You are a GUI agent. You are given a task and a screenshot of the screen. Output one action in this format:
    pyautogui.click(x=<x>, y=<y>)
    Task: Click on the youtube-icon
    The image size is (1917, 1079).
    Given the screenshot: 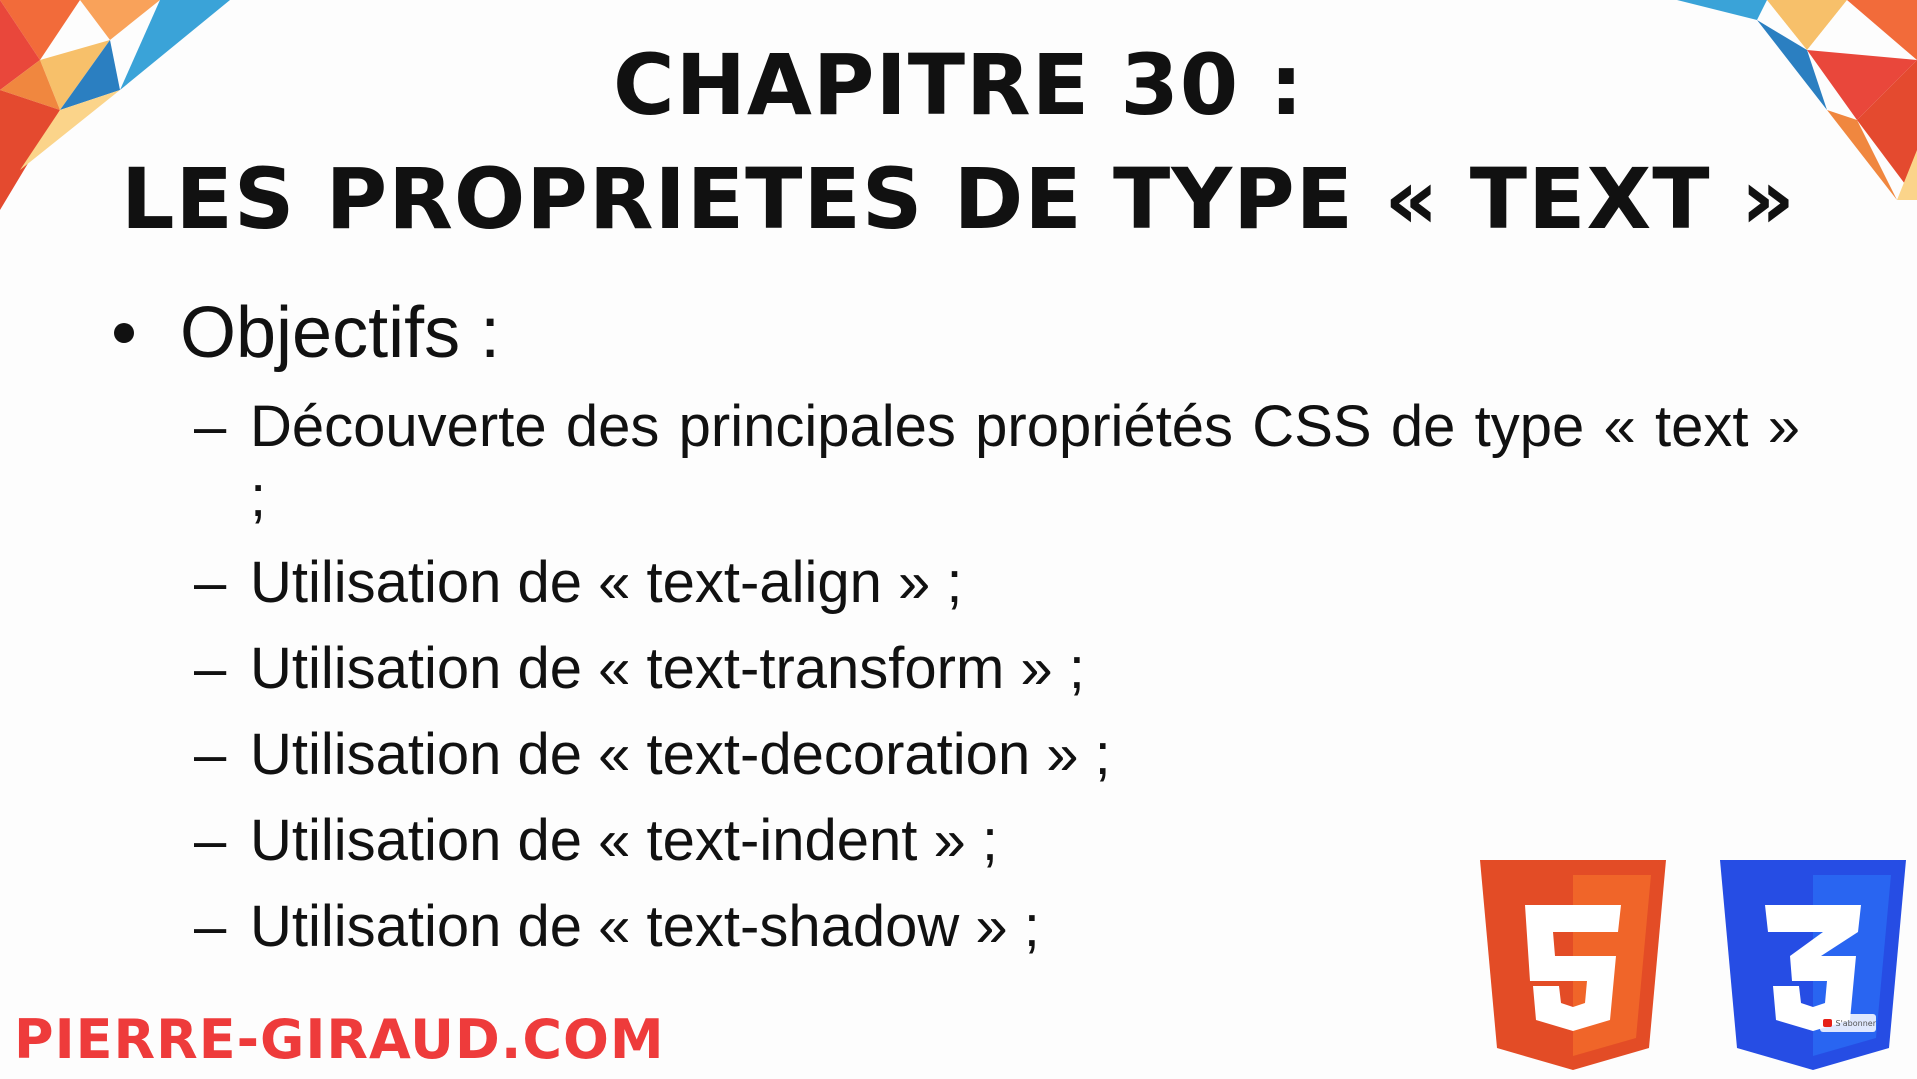 What is the action you would take?
    pyautogui.click(x=1828, y=1023)
    